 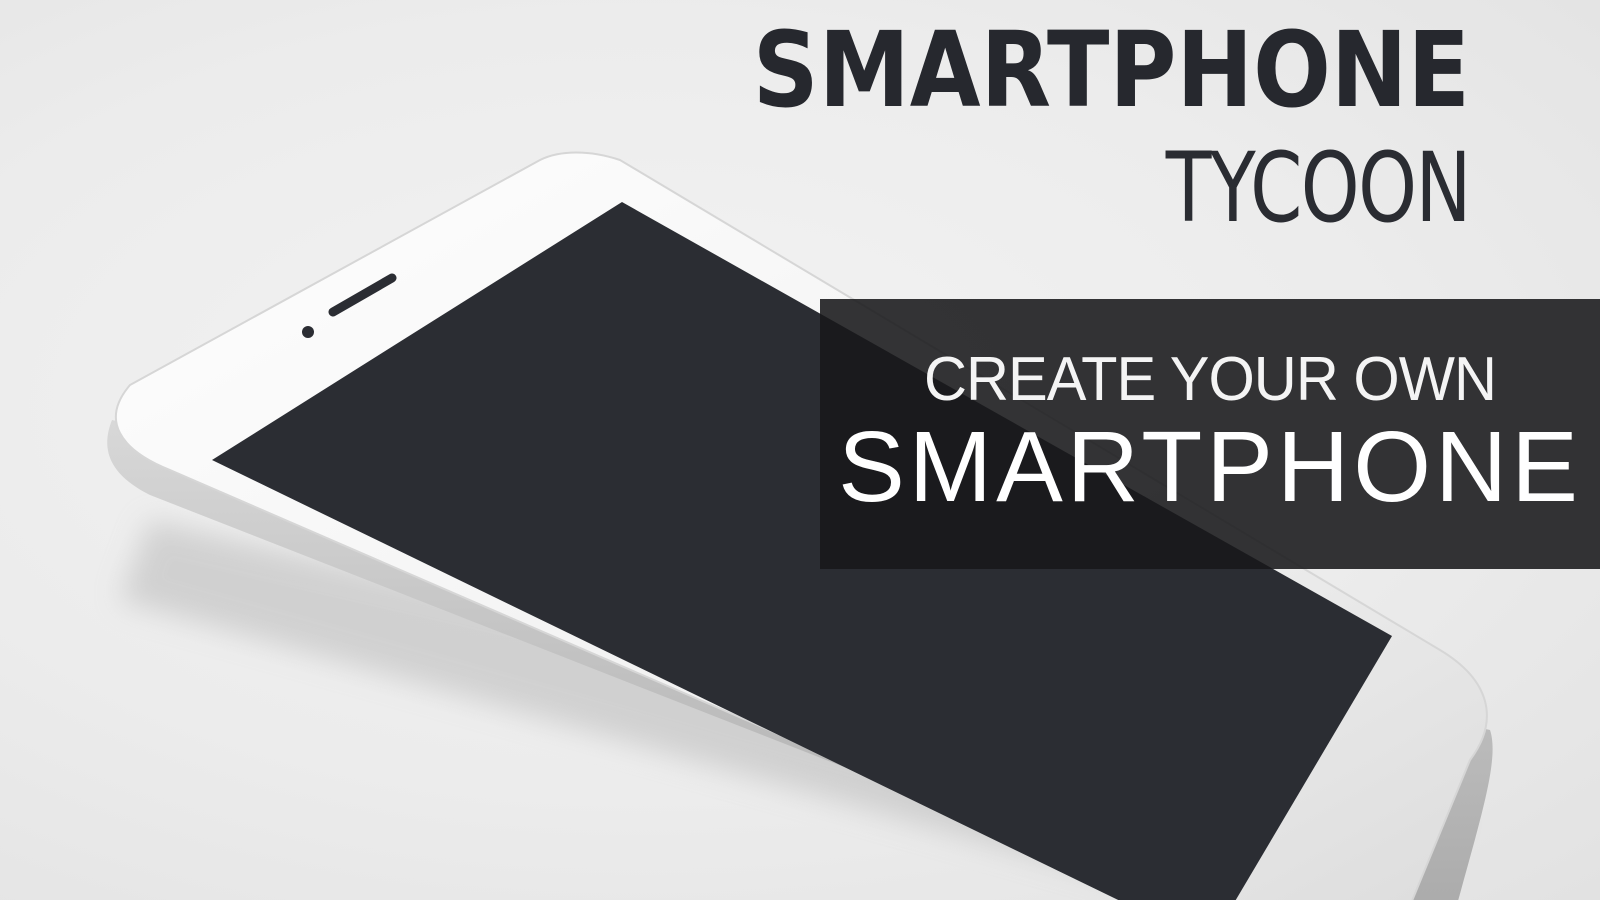 I want to click on tagline-banner: CREATE YOUR OWN SMARTPHONE, so click(x=1210, y=434).